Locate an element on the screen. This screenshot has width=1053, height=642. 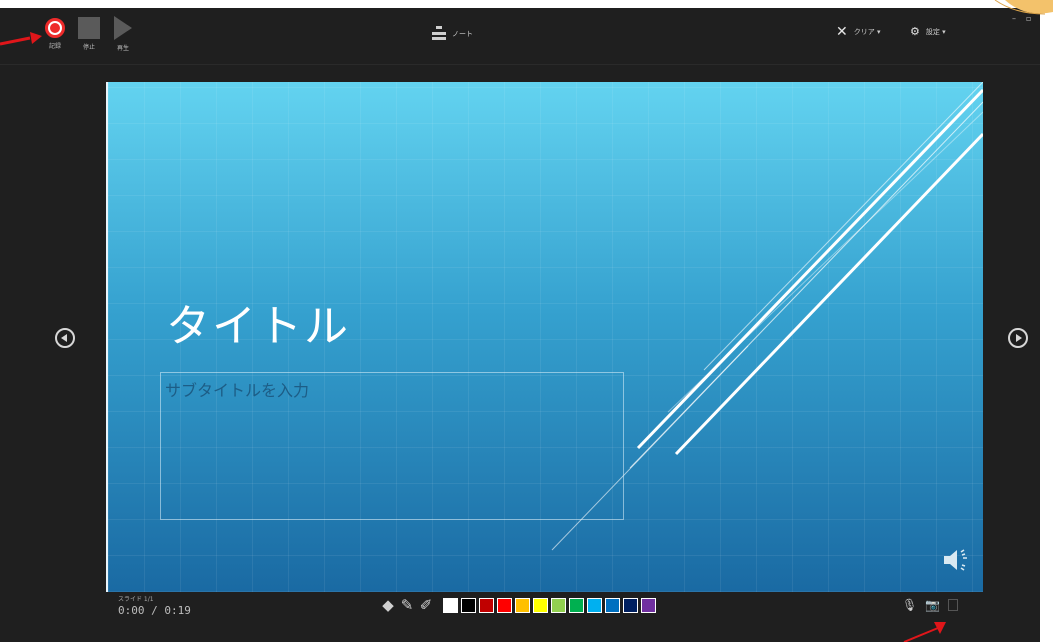
notes-button: ノート is located at coordinates (452, 34).